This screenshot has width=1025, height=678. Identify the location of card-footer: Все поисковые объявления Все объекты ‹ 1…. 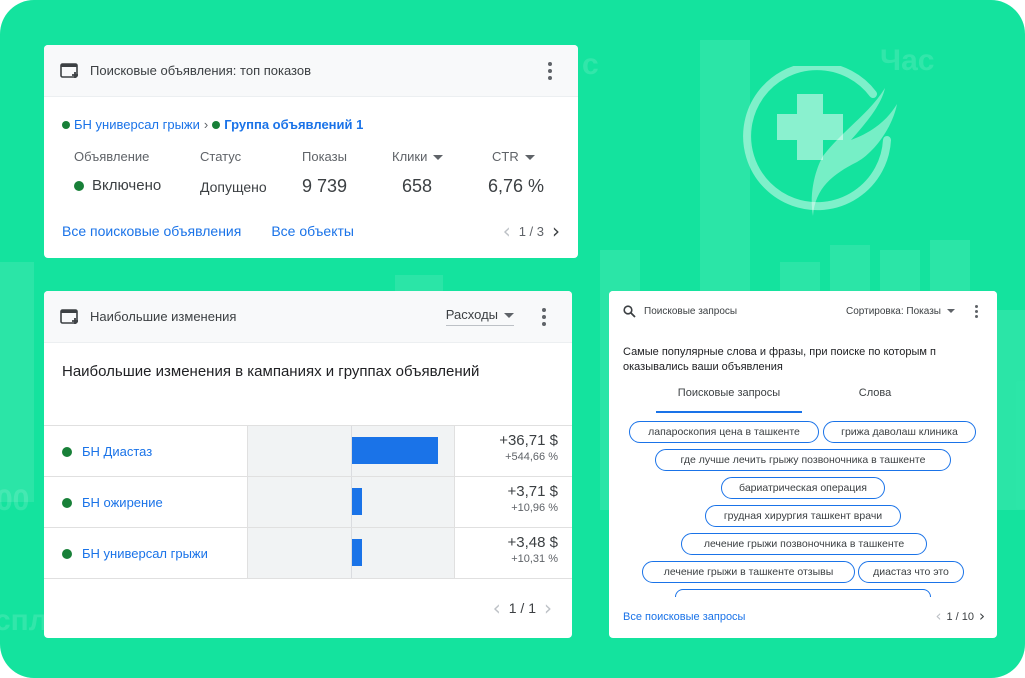
(311, 231).